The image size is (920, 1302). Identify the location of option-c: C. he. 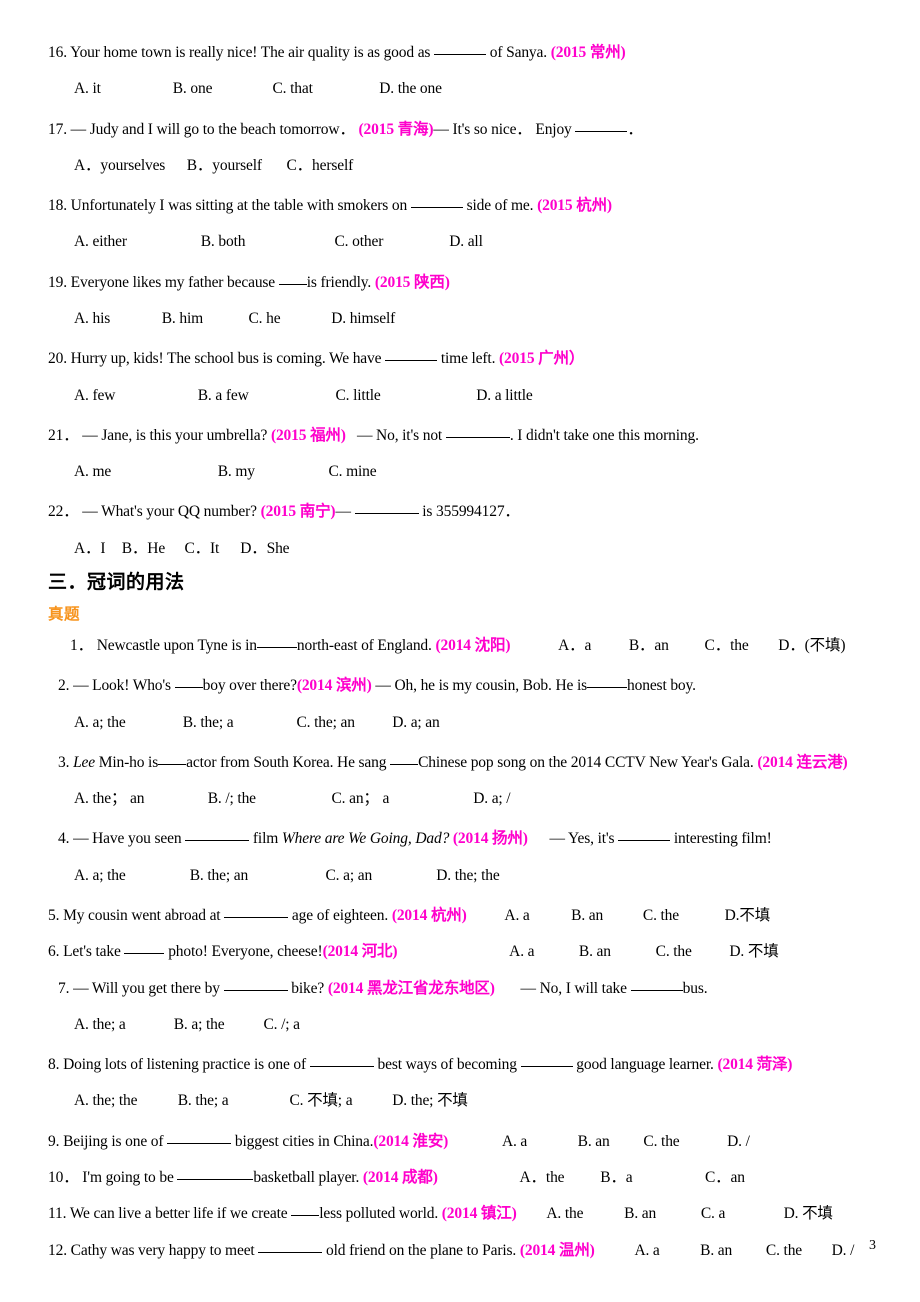
(287, 319).